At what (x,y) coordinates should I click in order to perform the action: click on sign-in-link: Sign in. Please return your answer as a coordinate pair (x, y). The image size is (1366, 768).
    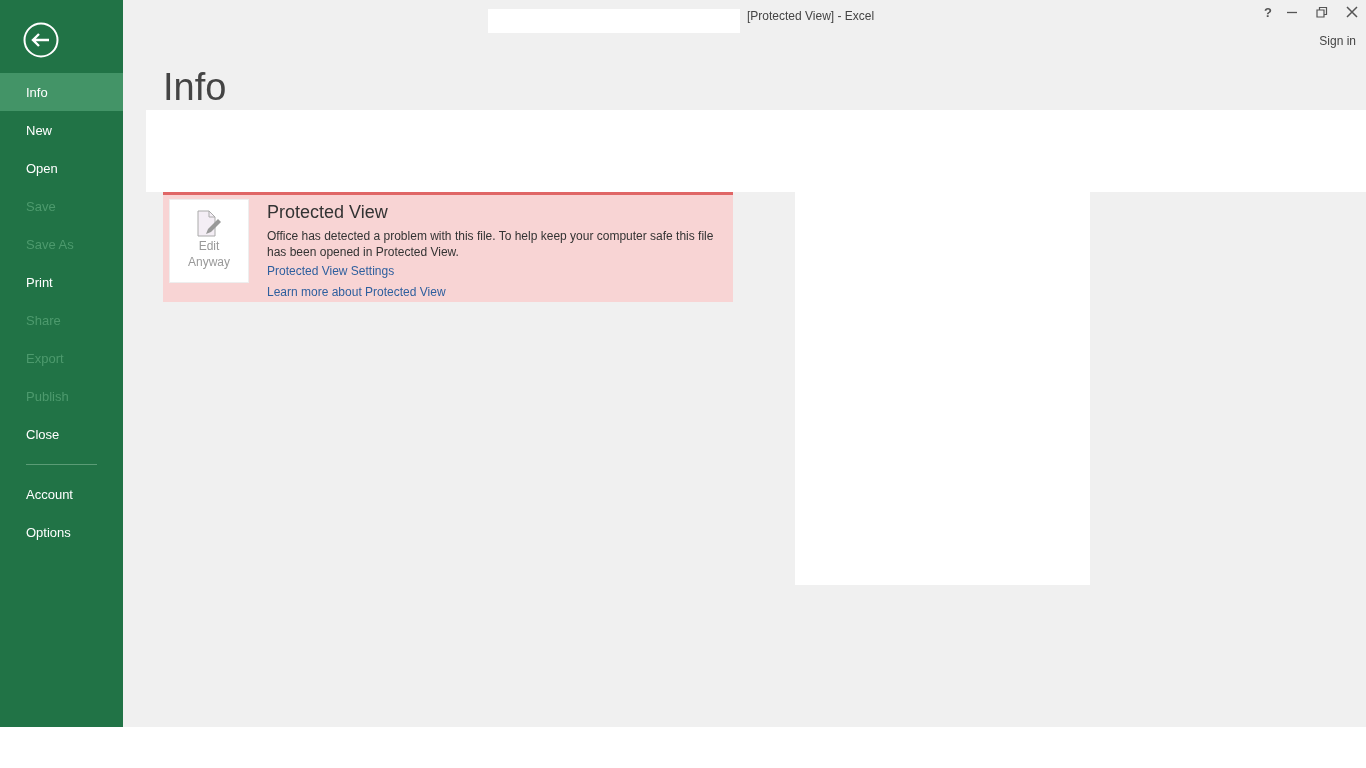
    Looking at the image, I should click on (1337, 41).